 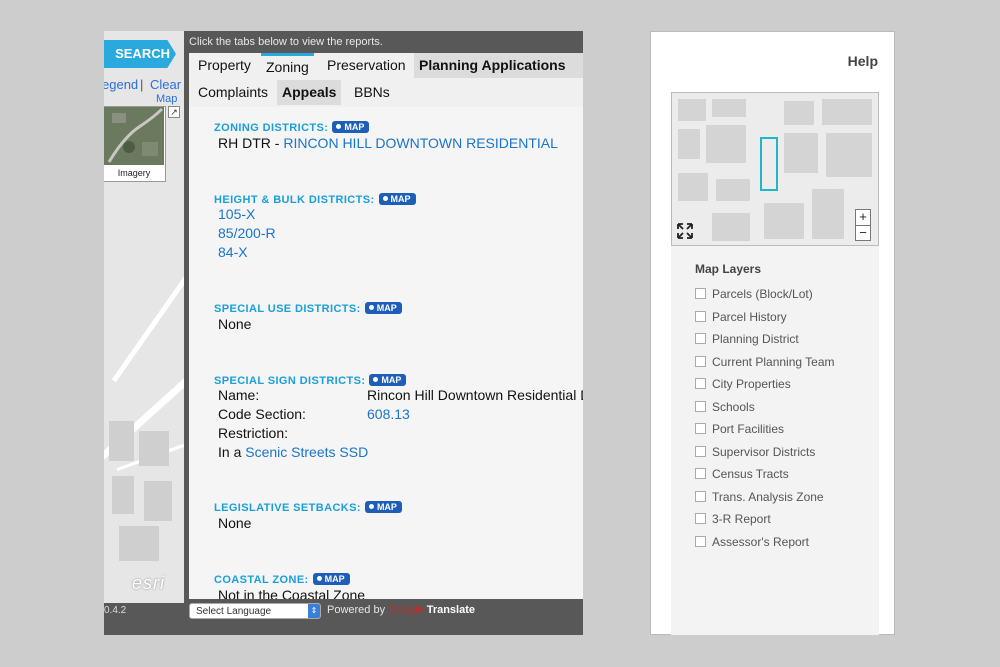 I want to click on layer-item: Assessor's Report, so click(x=752, y=542).